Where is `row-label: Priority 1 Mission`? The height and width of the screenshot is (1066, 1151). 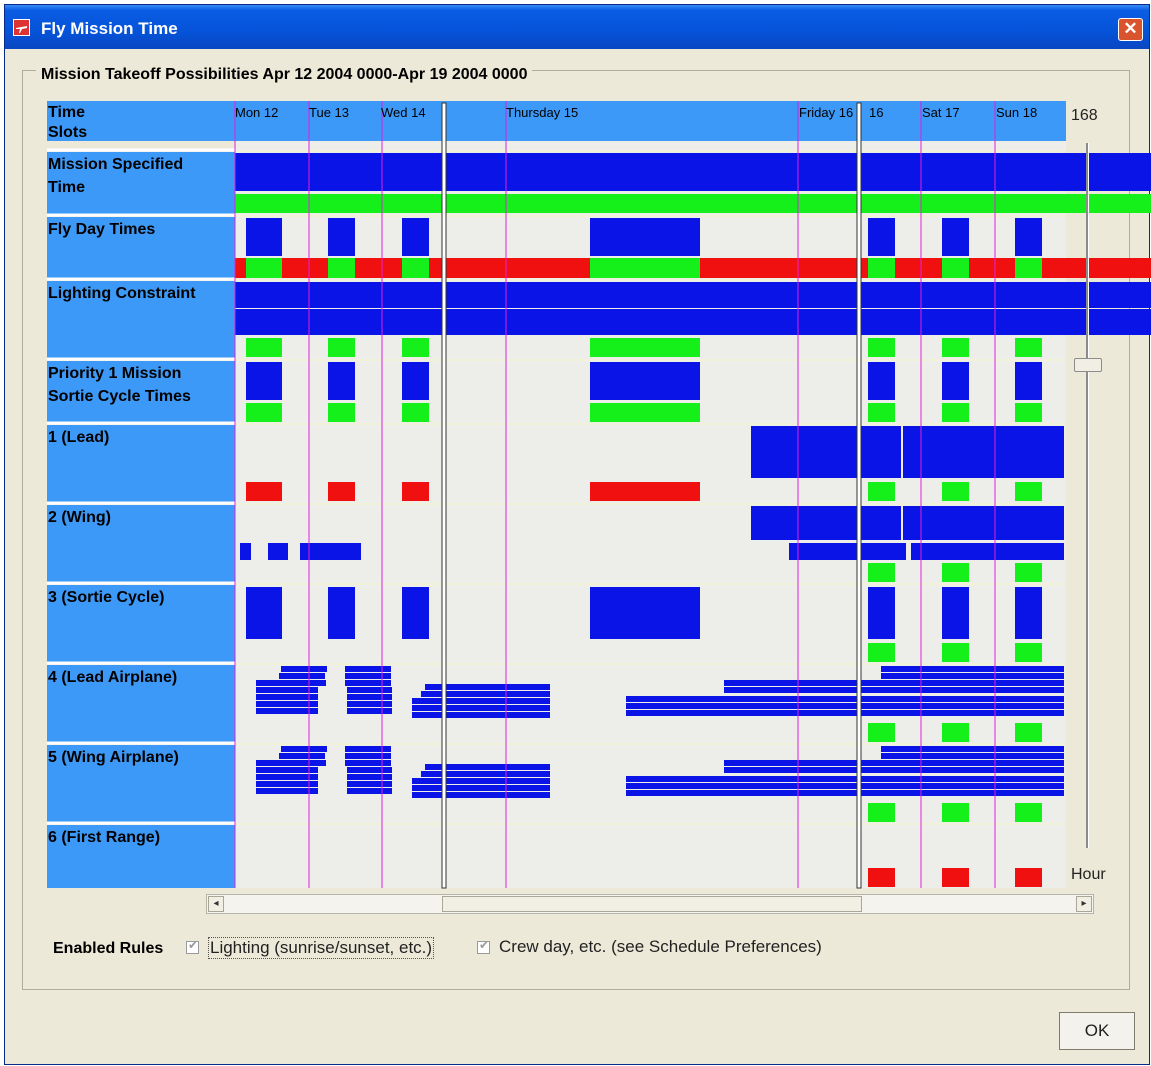
row-label: Priority 1 Mission is located at coordinates (114, 373).